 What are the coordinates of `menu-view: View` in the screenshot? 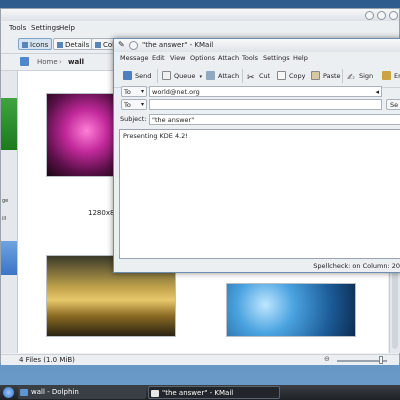 It's located at (177, 58).